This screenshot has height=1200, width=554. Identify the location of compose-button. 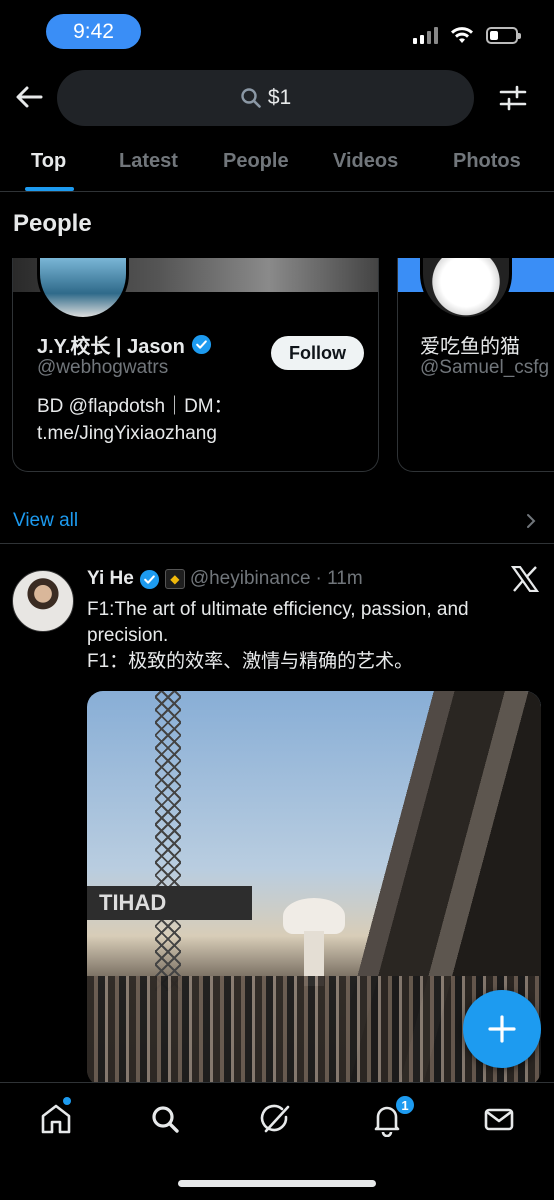
(502, 1029).